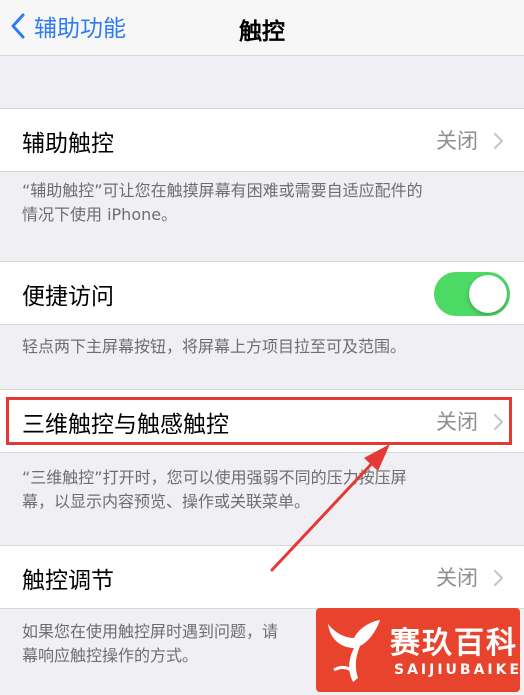  What do you see at coordinates (458, 670) in the screenshot?
I see `watermark-subtitle: SAIJIUBAIKE` at bounding box center [458, 670].